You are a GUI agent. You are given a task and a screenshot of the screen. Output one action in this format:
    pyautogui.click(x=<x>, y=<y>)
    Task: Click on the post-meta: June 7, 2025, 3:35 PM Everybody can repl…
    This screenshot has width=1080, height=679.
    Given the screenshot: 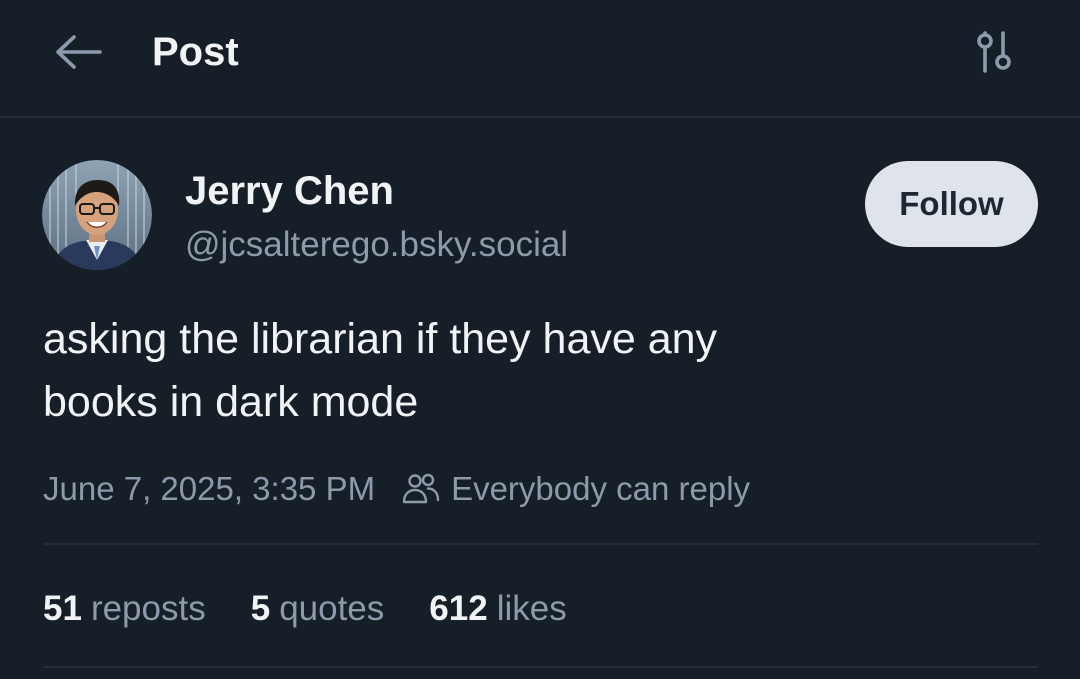 What is the action you would take?
    pyautogui.click(x=396, y=489)
    